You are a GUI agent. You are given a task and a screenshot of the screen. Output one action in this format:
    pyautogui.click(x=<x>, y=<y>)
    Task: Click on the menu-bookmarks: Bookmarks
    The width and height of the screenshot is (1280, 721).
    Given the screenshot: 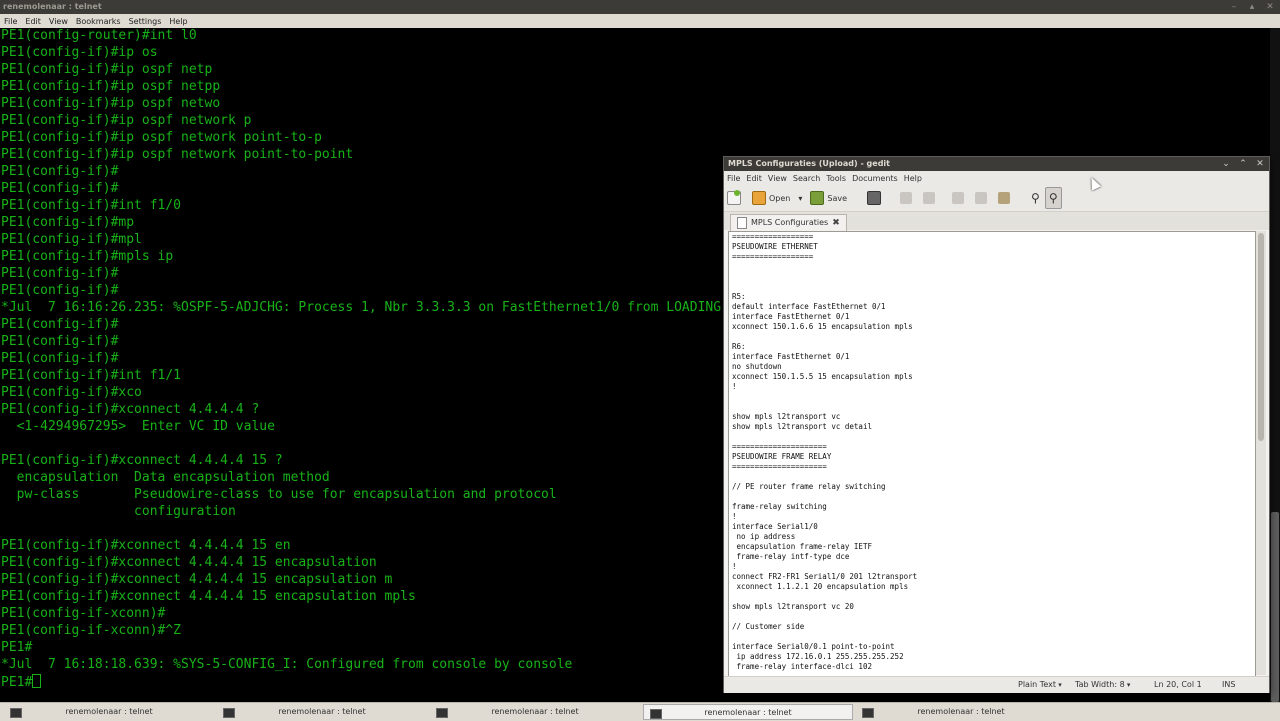 What is the action you would take?
    pyautogui.click(x=98, y=21)
    